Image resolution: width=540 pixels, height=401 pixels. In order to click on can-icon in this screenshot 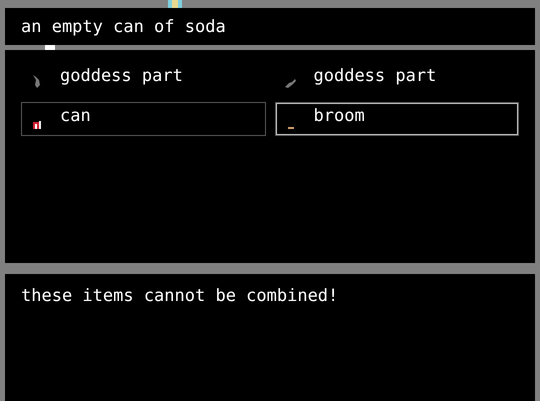, I will do `click(37, 125)`.